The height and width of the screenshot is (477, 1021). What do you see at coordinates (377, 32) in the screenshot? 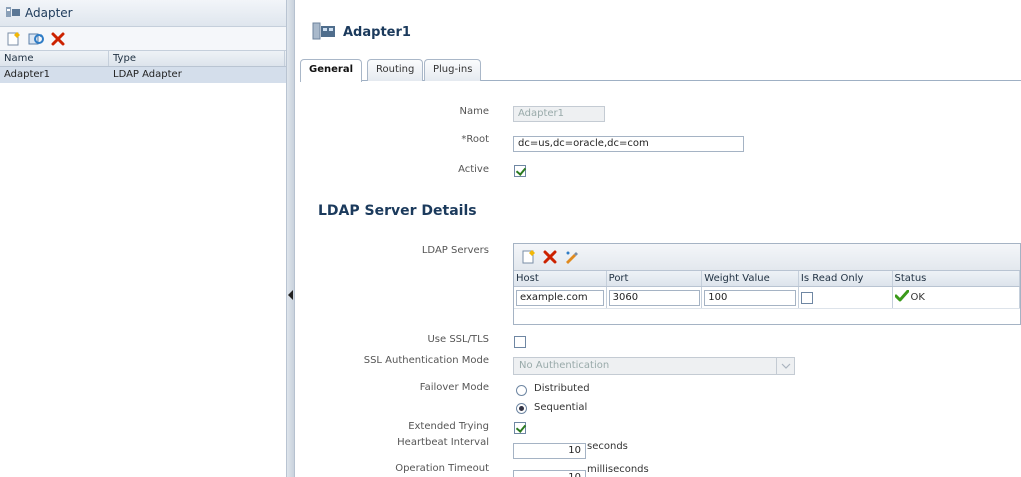
I see `page-title-text: Adapter1` at bounding box center [377, 32].